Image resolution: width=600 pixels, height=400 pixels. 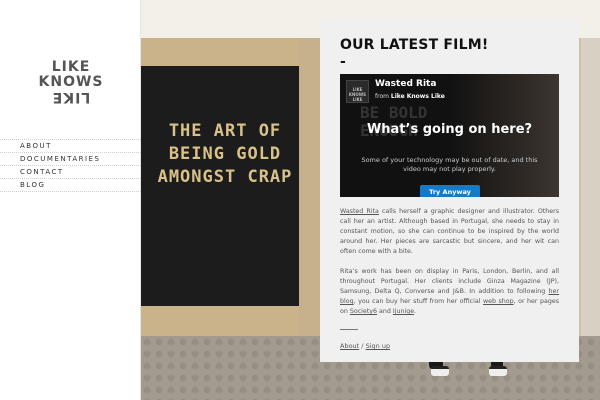 I want to click on photo-building, so click(x=590, y=188).